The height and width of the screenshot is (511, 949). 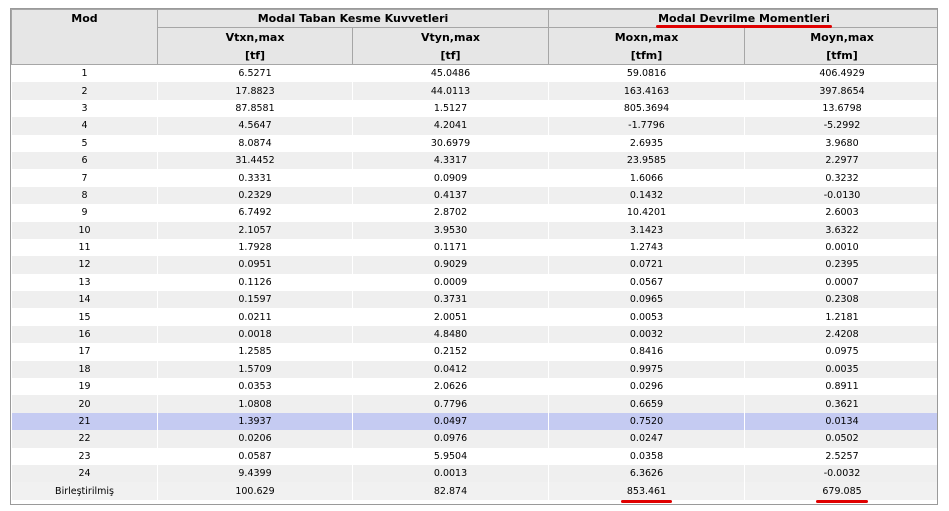 I want to click on cell-mode: 23, so click(x=84, y=456).